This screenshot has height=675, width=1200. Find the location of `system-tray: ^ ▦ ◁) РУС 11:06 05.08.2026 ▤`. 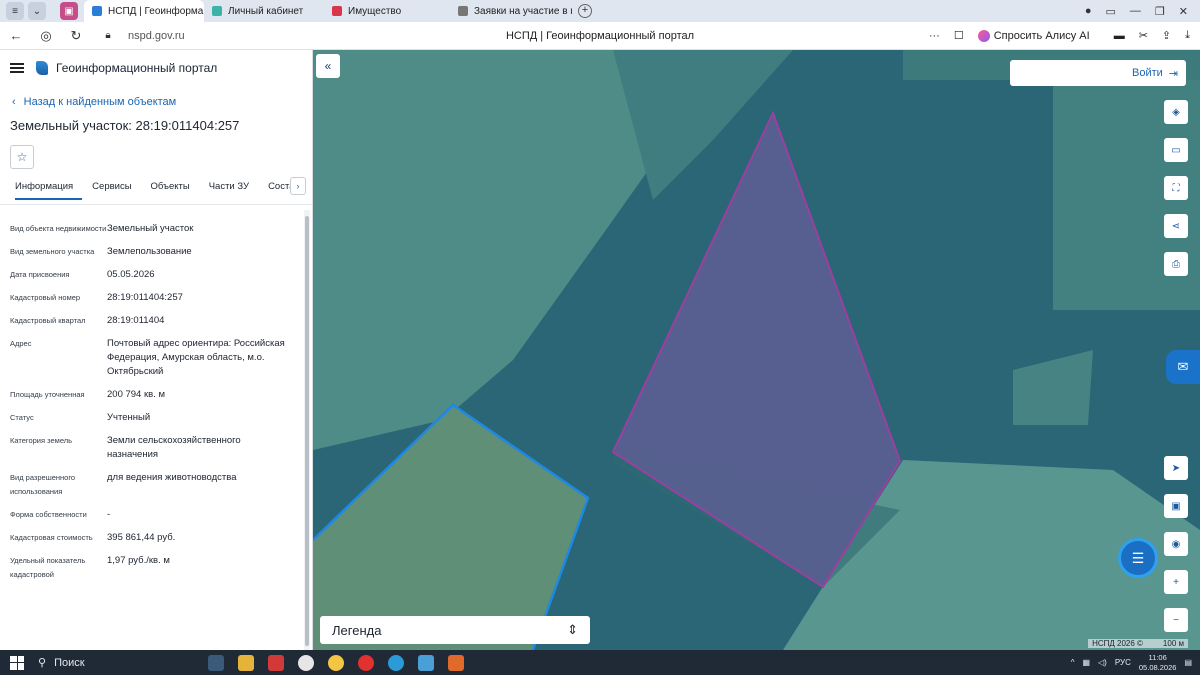

system-tray: ^ ▦ ◁) РУС 11:06 05.08.2026 ▤ is located at coordinates (1131, 663).